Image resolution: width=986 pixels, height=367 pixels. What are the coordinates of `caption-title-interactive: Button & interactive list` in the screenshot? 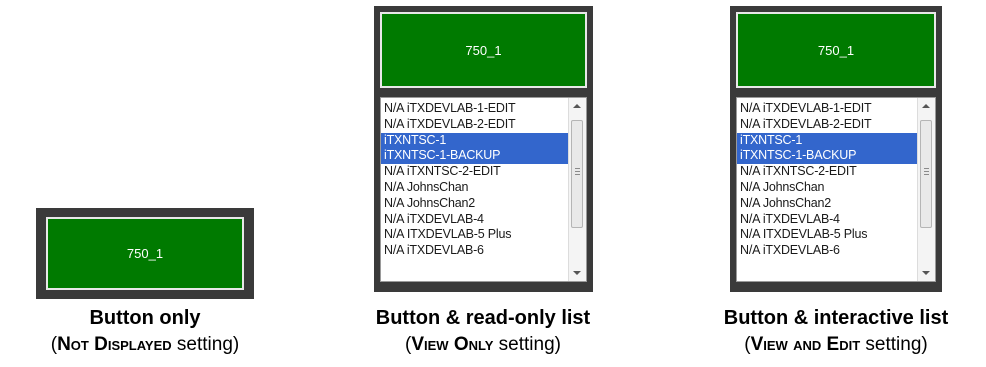 It's located at (836, 318).